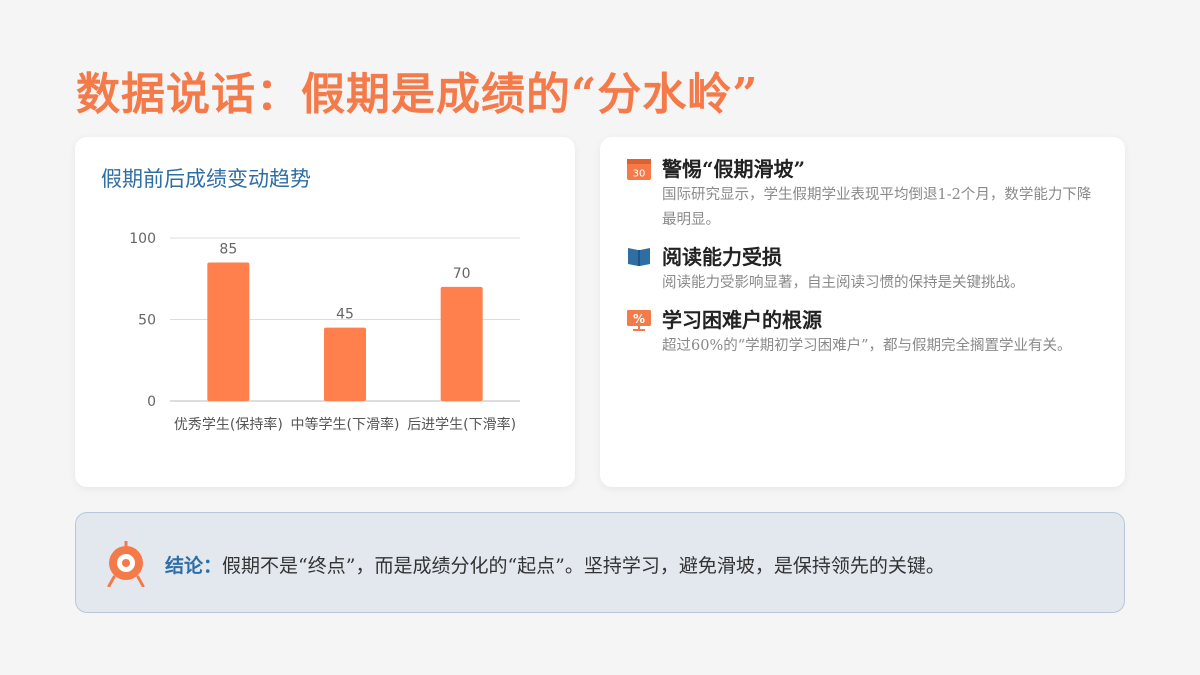 The height and width of the screenshot is (675, 1200). I want to click on x-tick-label: 优秀学生(保持率), so click(228, 424).